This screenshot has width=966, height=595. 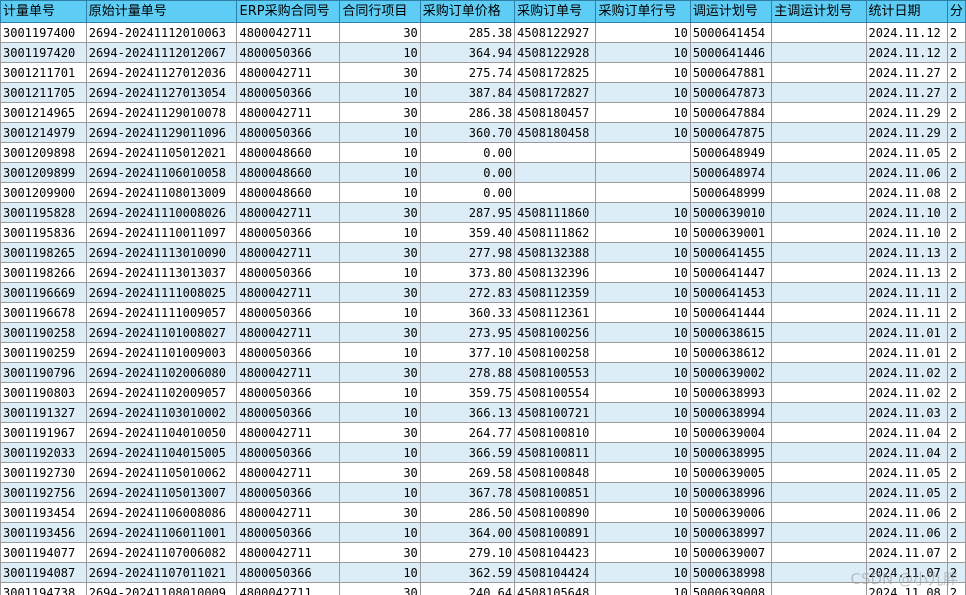 I want to click on cell-po-no, so click(x=555, y=152).